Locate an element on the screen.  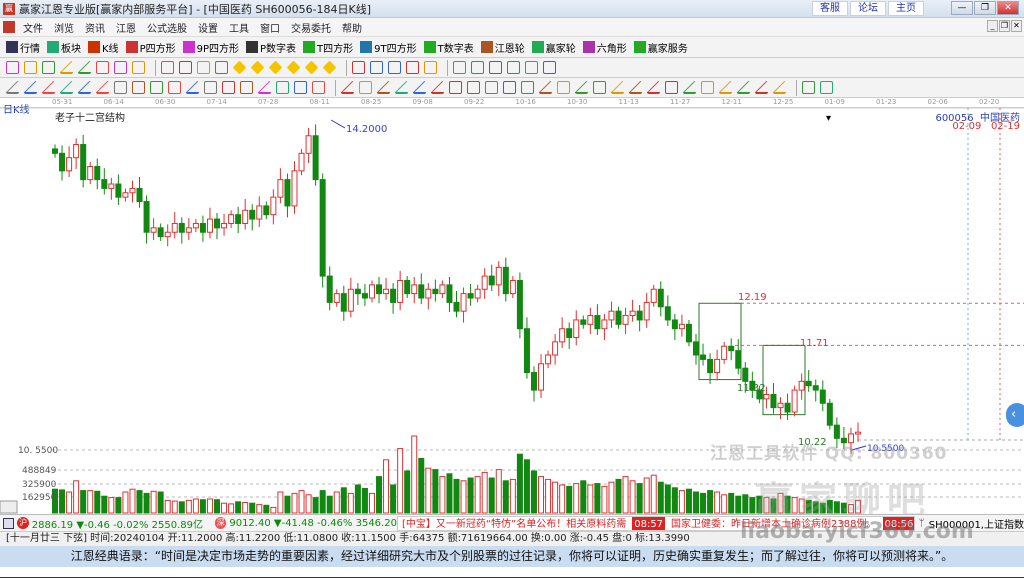
cross-icon is located at coordinates (376, 67).